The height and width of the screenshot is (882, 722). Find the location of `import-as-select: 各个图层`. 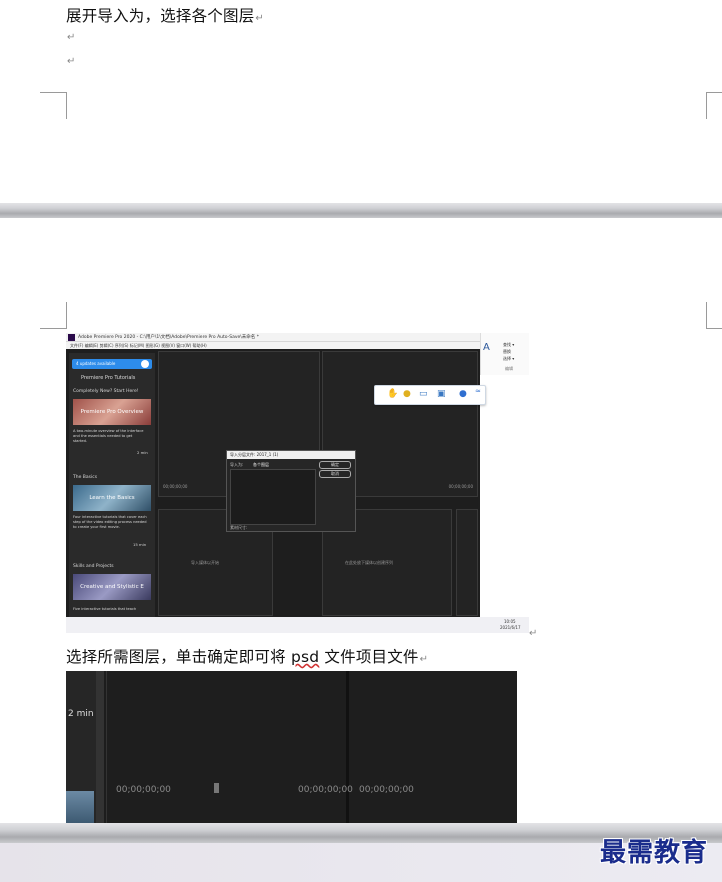

import-as-select: 各个图层 is located at coordinates (261, 465).